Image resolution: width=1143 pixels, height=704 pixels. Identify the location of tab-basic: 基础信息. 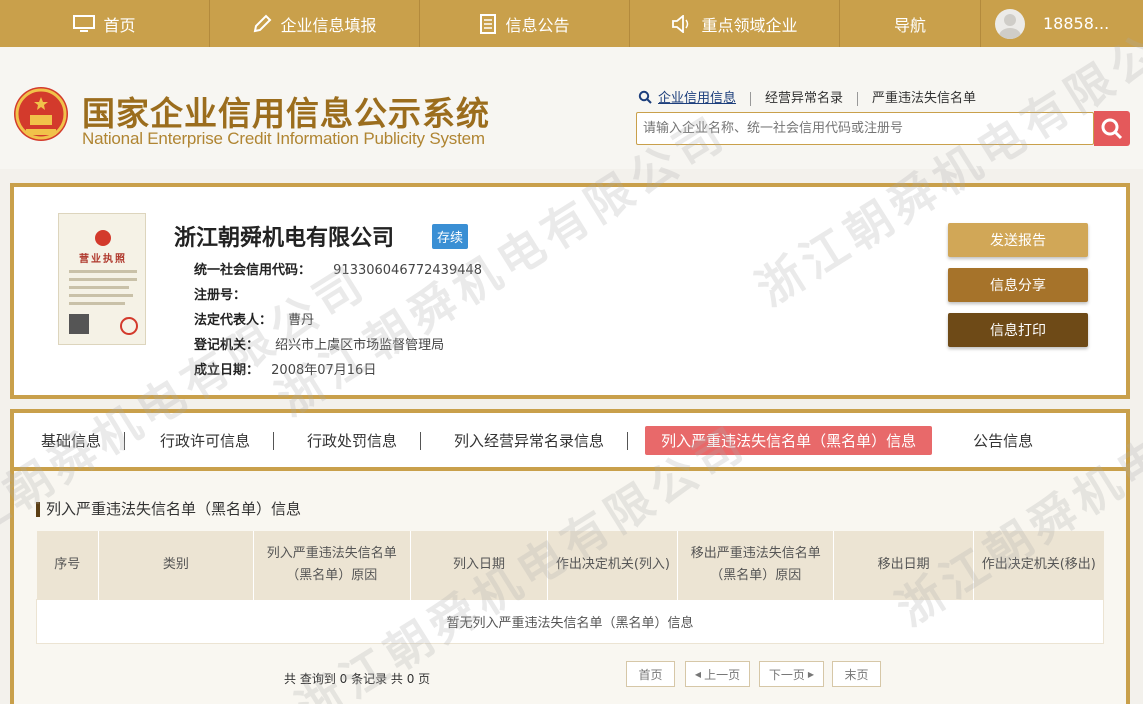
(83, 440).